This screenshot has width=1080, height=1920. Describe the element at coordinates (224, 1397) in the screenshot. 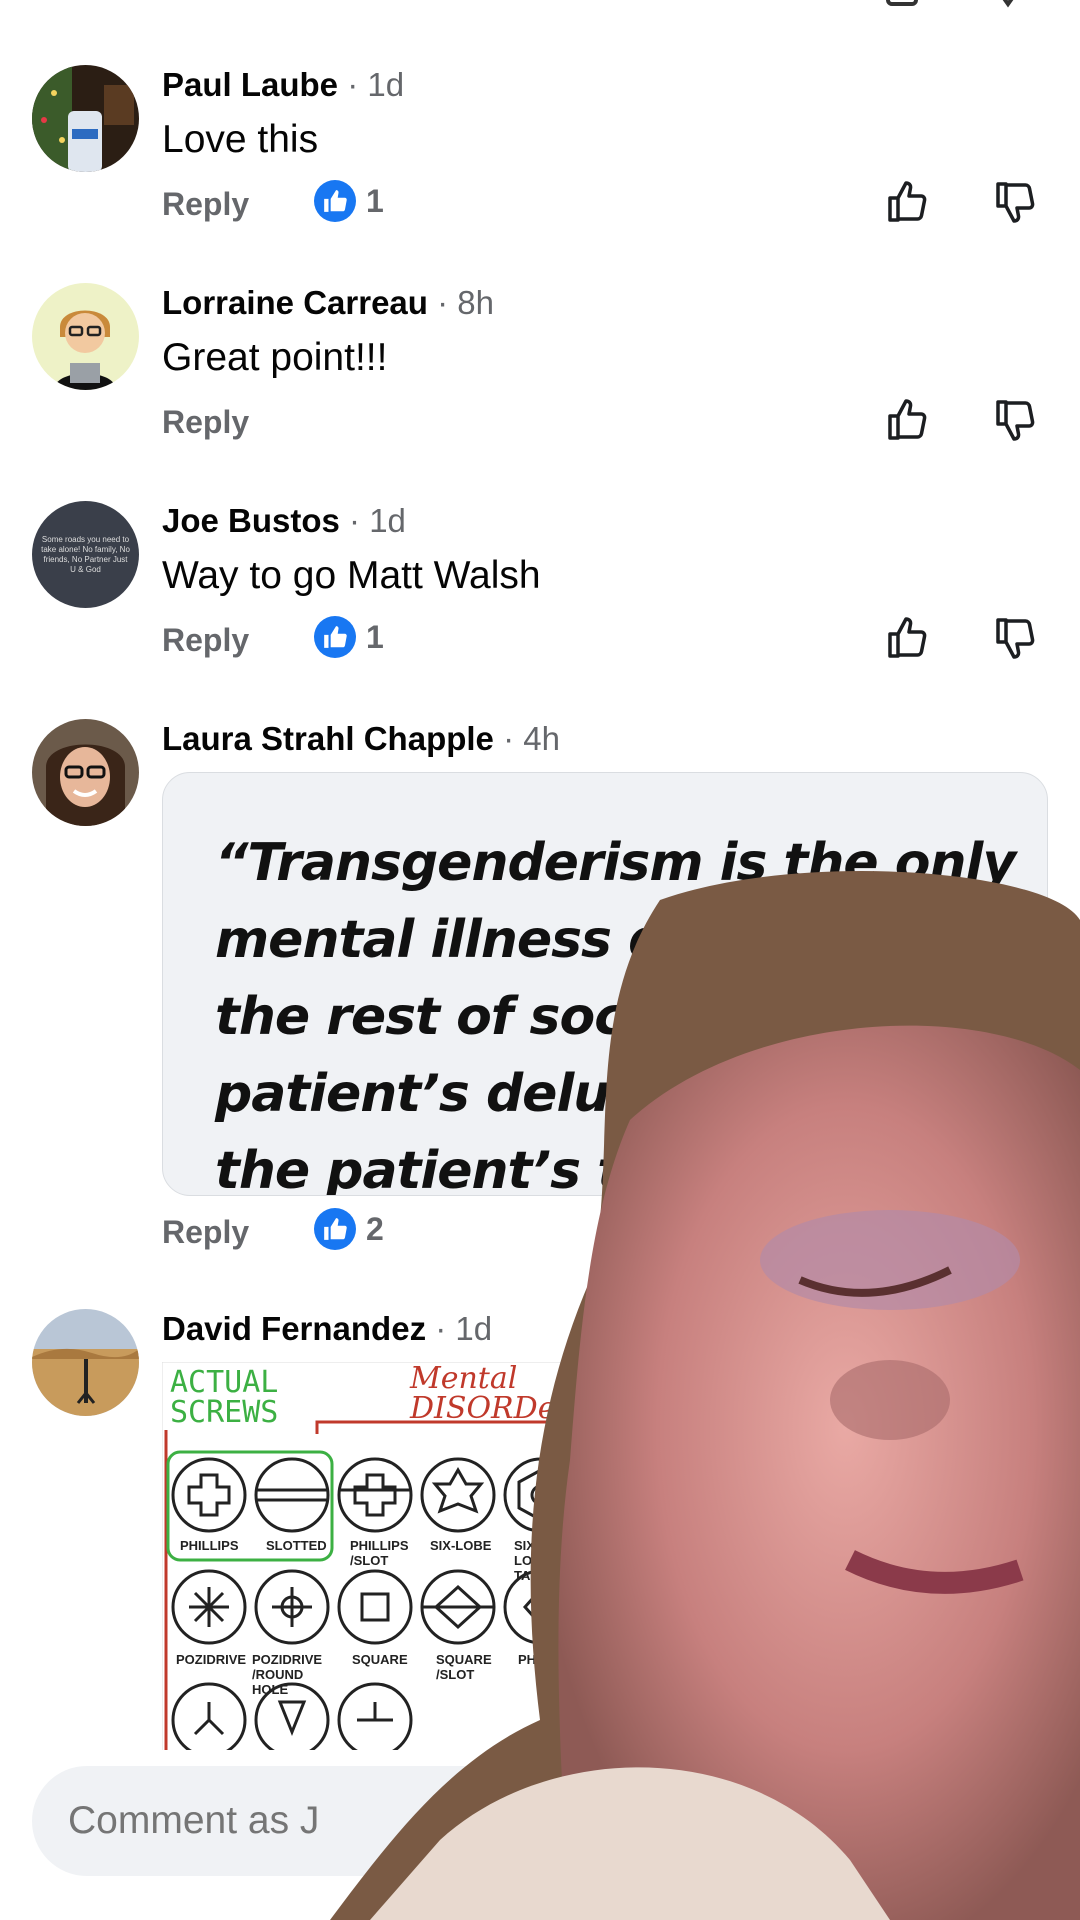

I see `image-title-left: ACTUAL SCREWS` at that location.